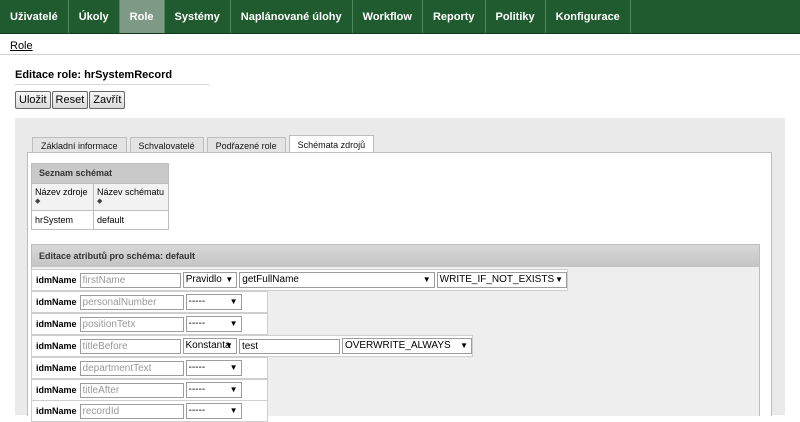  I want to click on rule-select: getFullName ▼, so click(337, 280).